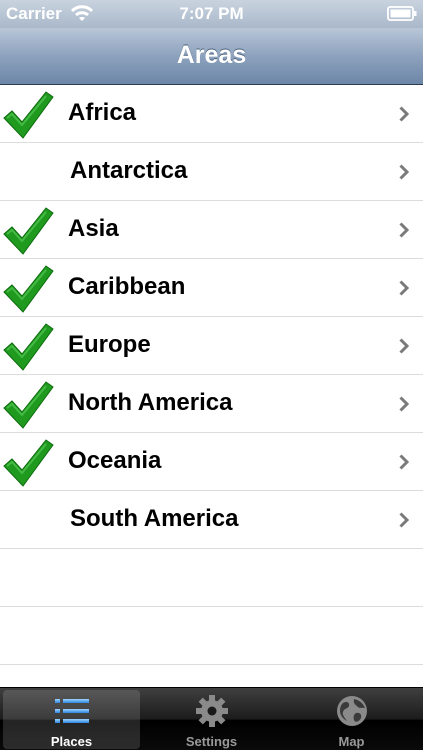 The width and height of the screenshot is (423, 750). Describe the element at coordinates (154, 518) in the screenshot. I see `list-item-label: South America` at that location.